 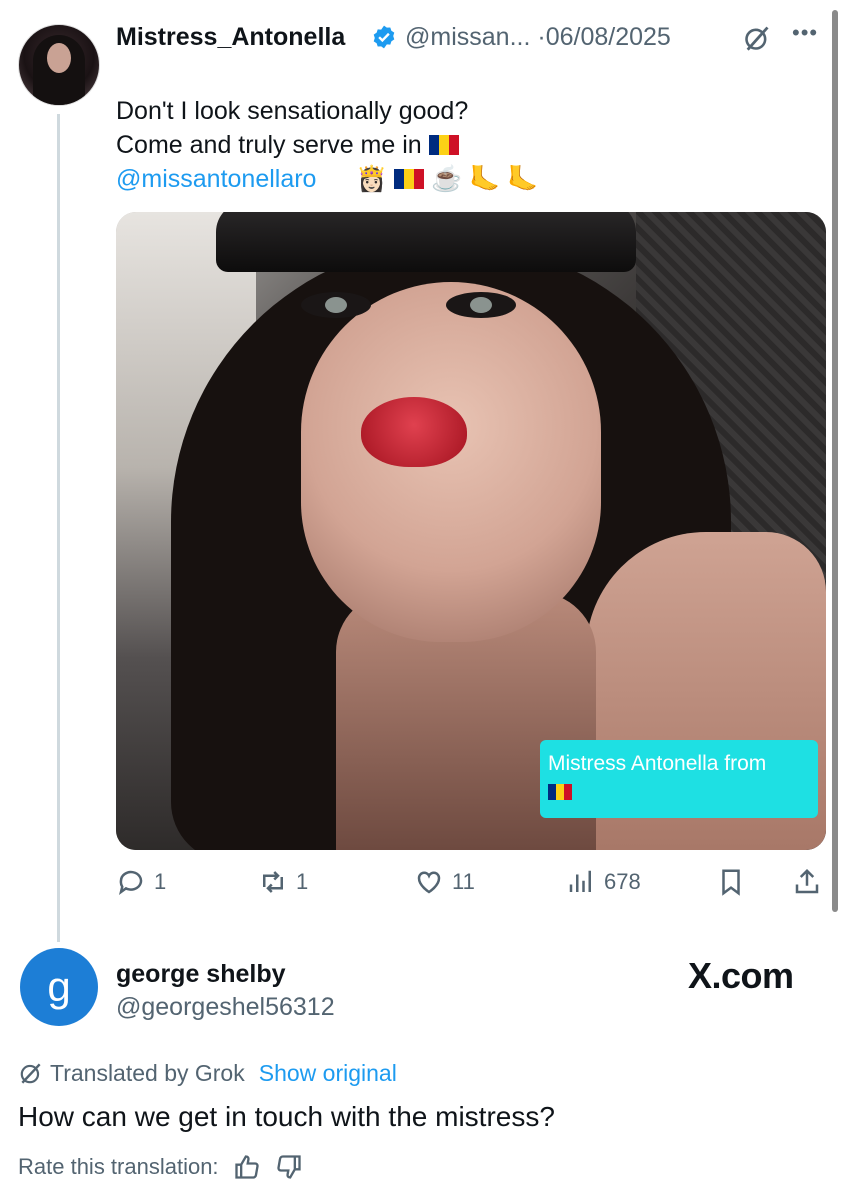 What do you see at coordinates (679, 779) in the screenshot?
I see `image-overlay-label: Mistress Antonella from` at bounding box center [679, 779].